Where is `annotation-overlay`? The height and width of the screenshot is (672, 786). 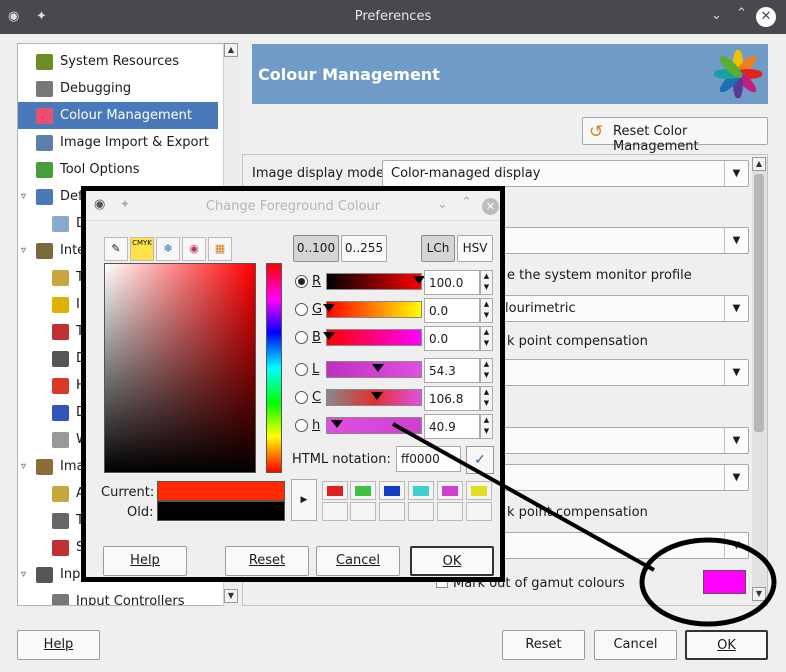 annotation-overlay is located at coordinates (584, 524).